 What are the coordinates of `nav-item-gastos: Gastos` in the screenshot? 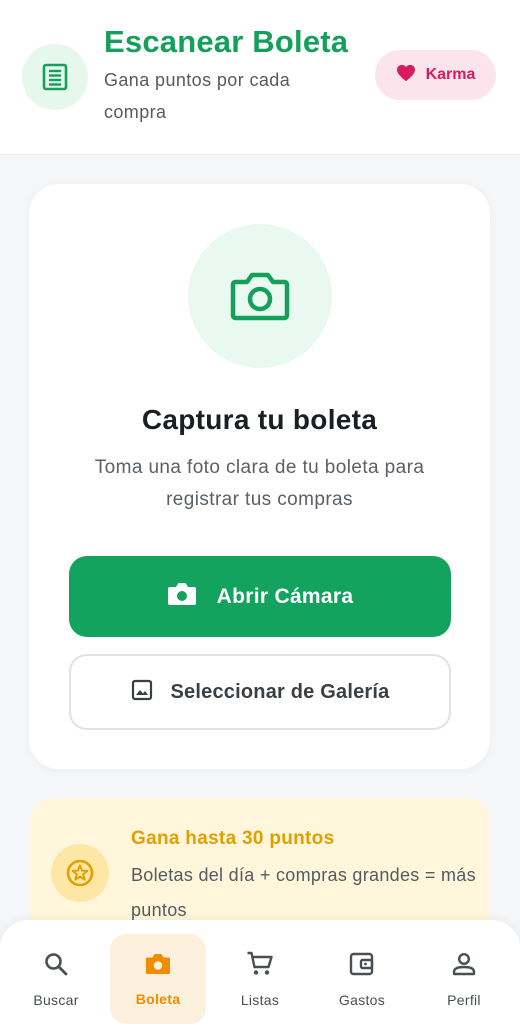 It's located at (362, 979).